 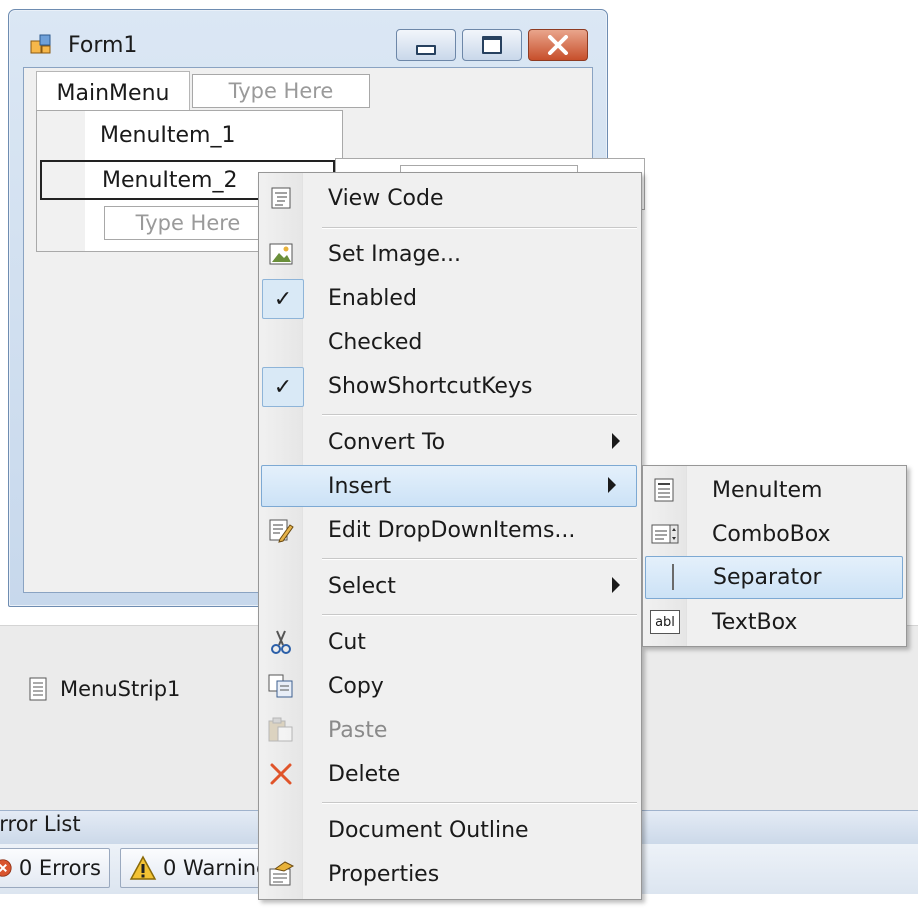 I want to click on dropdown-item-menuitem-1: MenuItem_1, so click(x=187, y=135).